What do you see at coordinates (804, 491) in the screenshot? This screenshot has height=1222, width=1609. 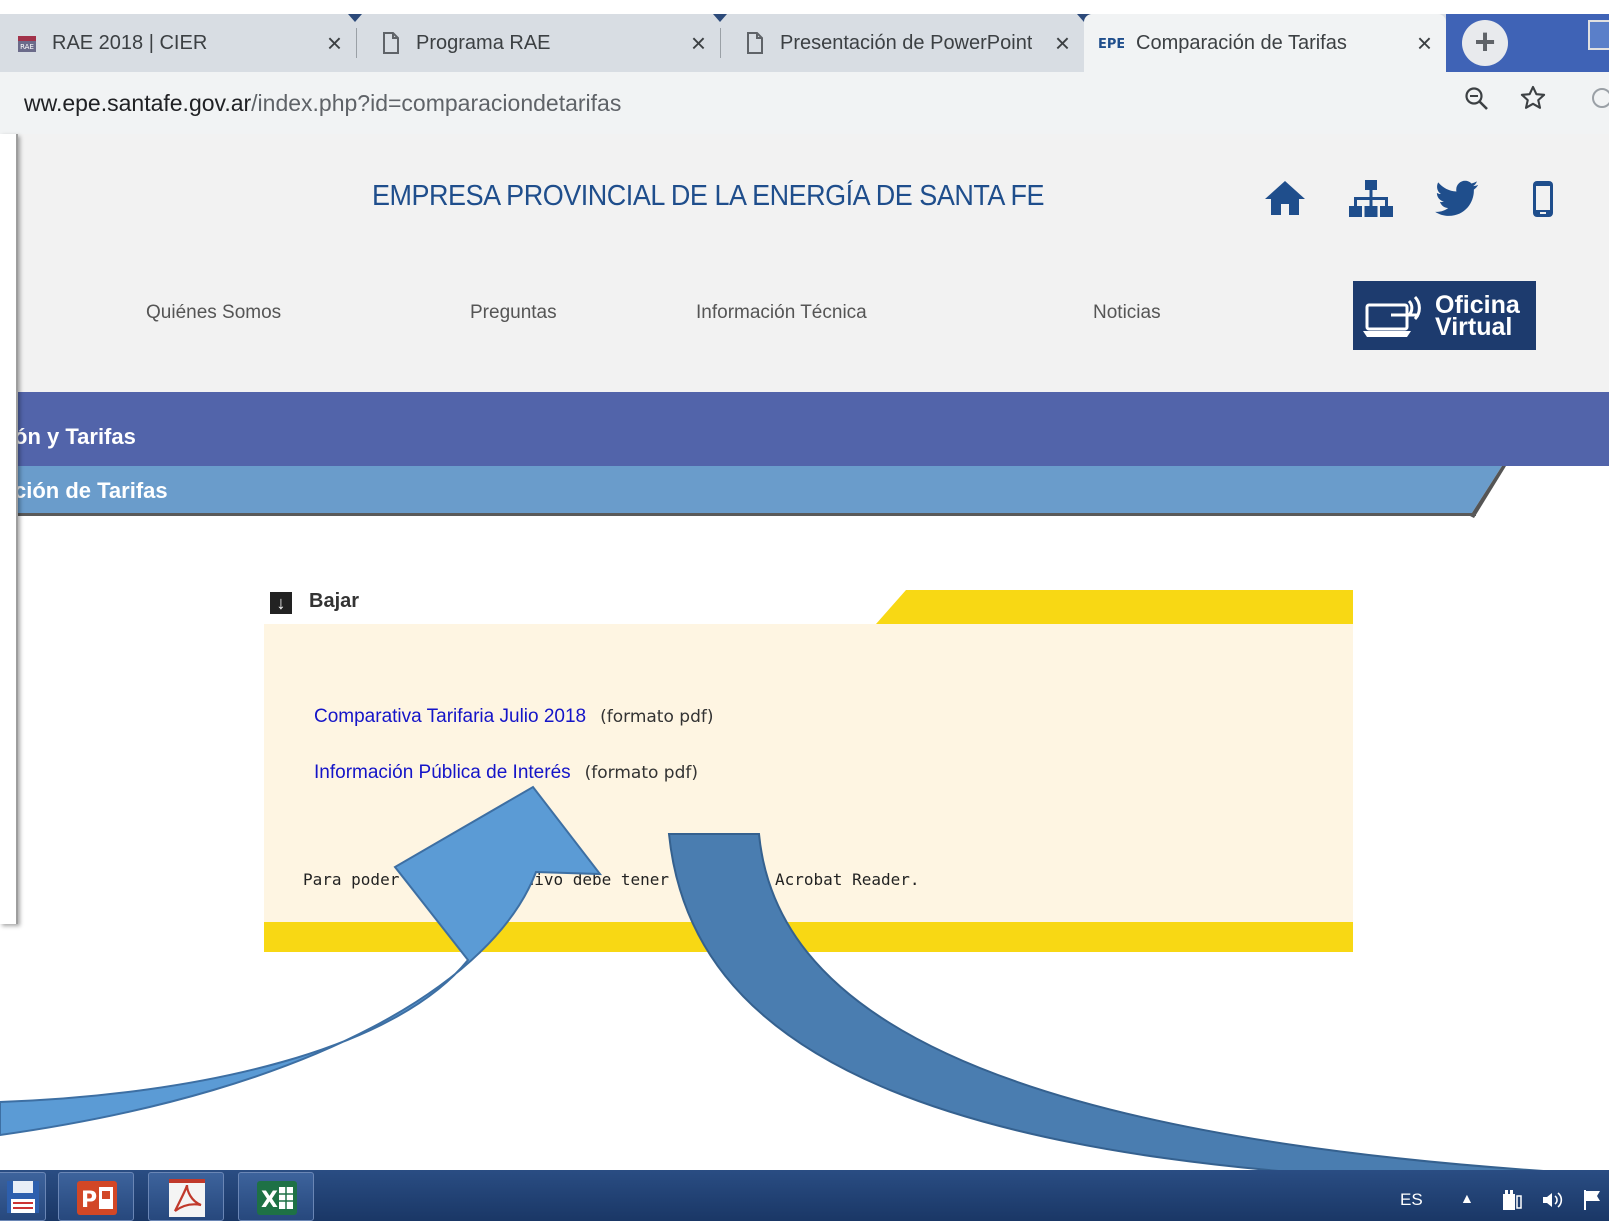 I see `subsection-band` at bounding box center [804, 491].